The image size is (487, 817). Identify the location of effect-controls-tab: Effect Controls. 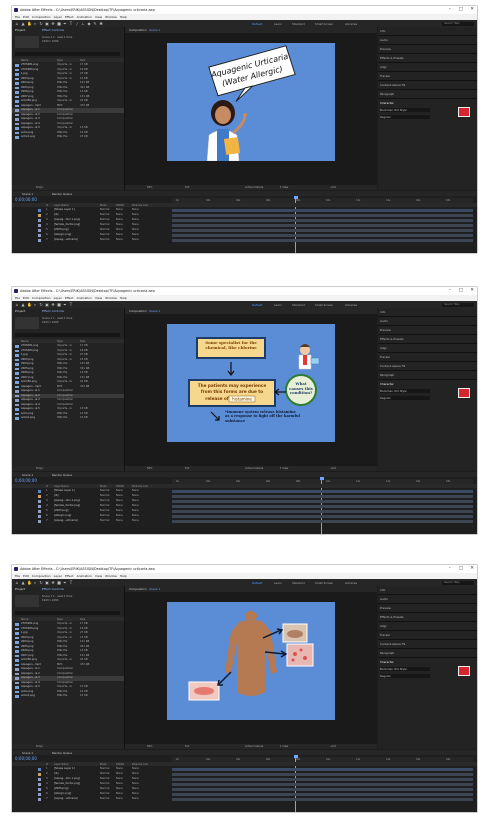
(53, 589).